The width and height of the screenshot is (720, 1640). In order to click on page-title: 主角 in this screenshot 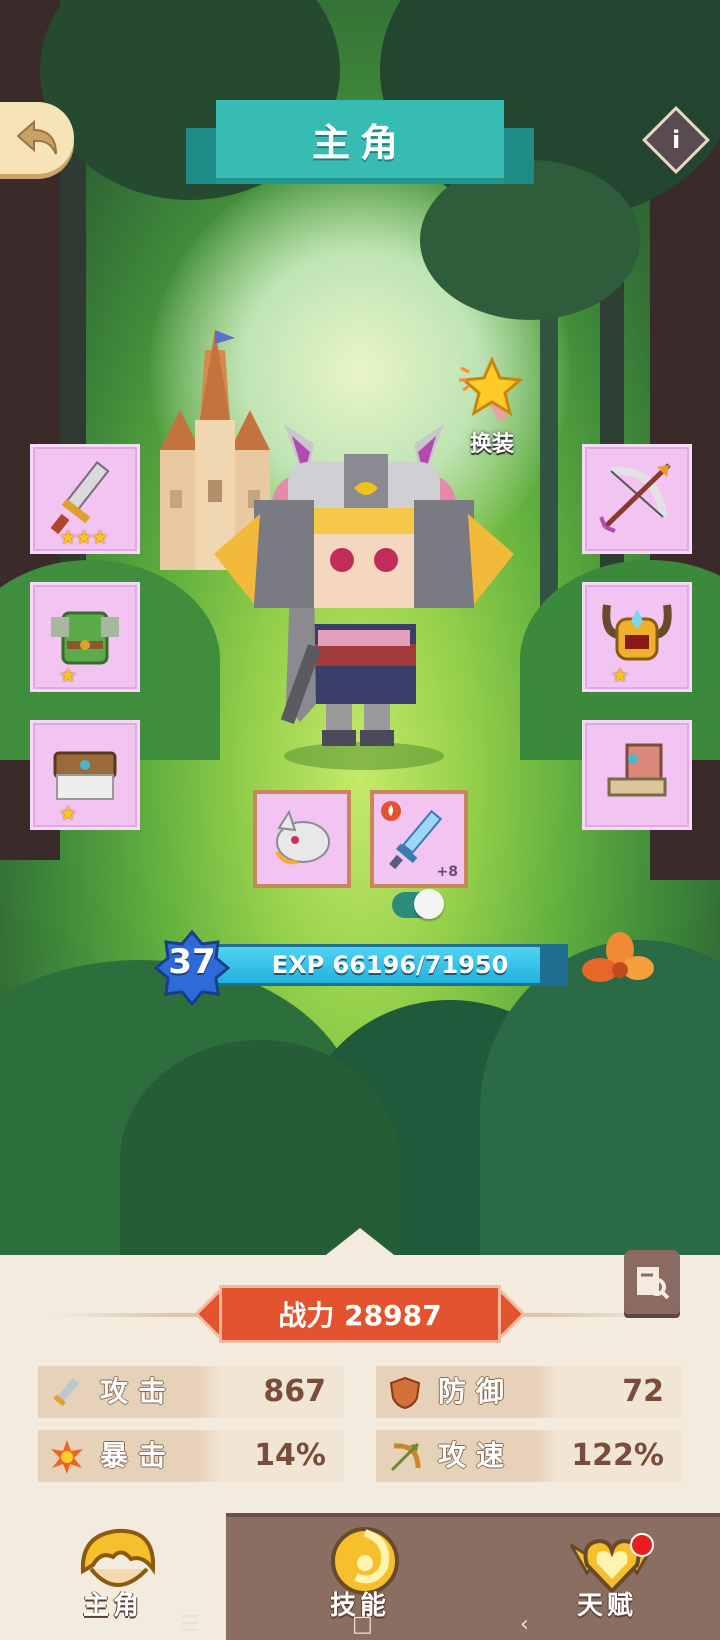, I will do `click(359, 142)`.